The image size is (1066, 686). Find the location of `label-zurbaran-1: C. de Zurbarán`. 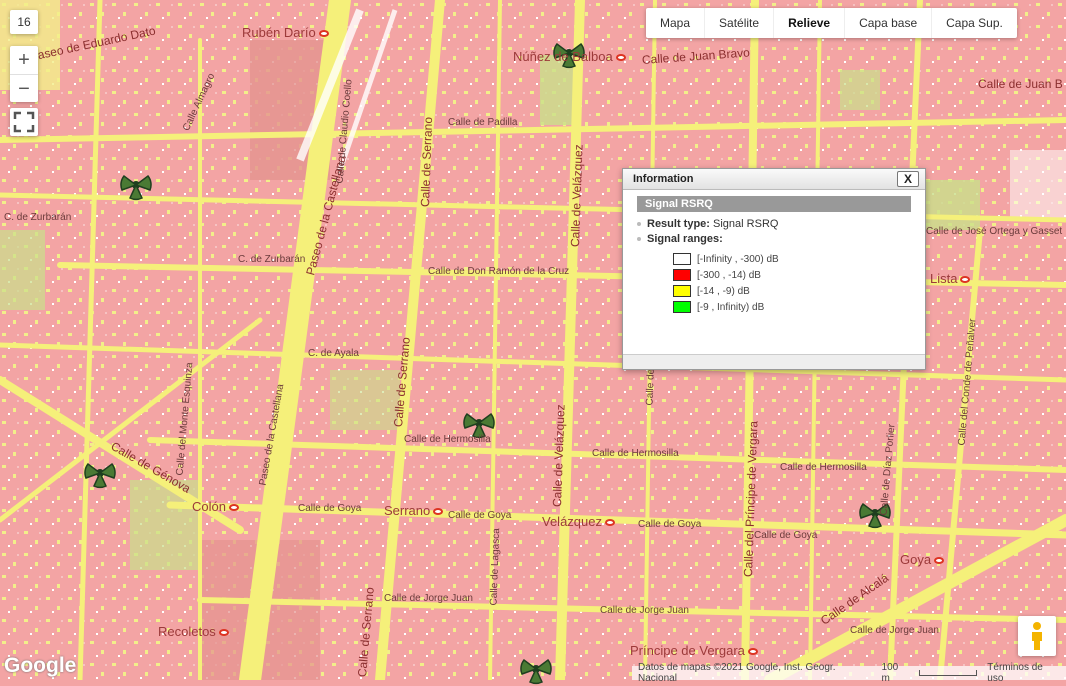

label-zurbaran-1: C. de Zurbarán is located at coordinates (38, 217).